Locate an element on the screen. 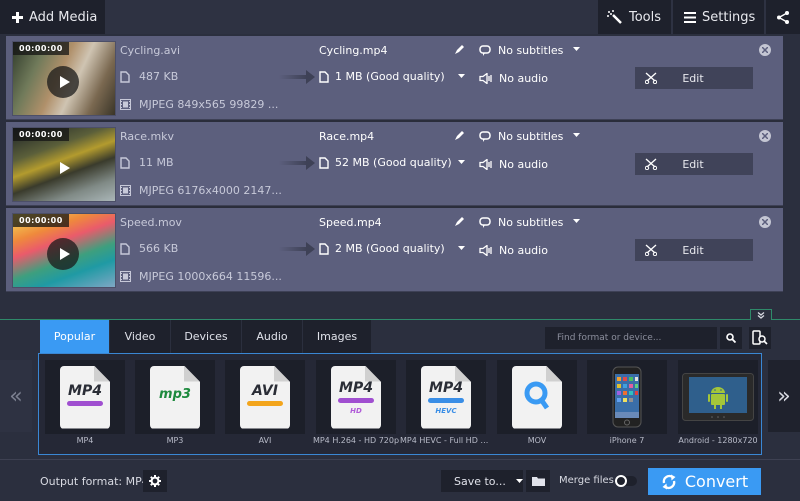 The image size is (800, 501). tab-images: Images is located at coordinates (337, 336).